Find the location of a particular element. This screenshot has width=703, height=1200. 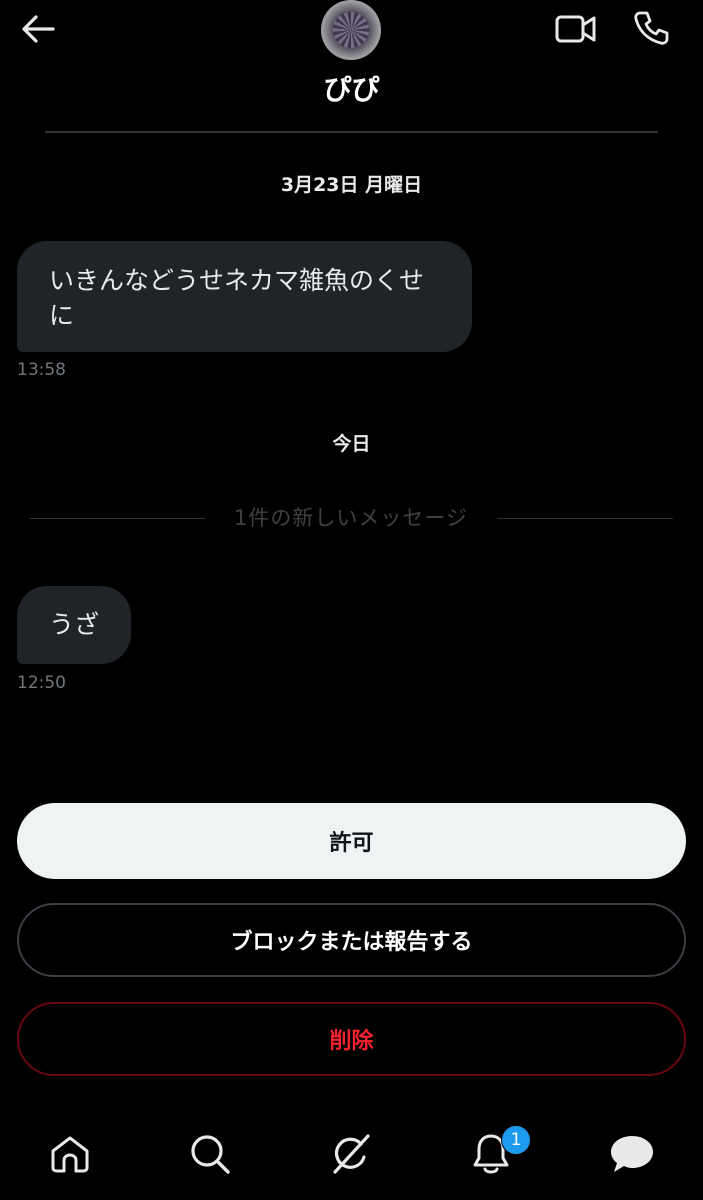

video-call-button is located at coordinates (576, 29).